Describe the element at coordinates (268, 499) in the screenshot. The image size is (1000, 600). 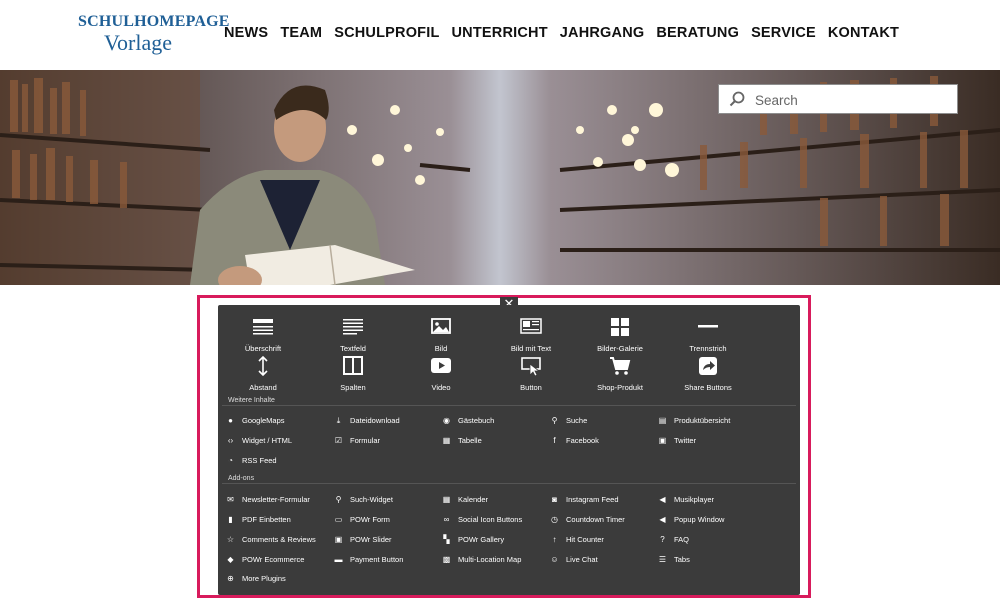
I see `addon-newsletter: ✉ Newsletter-Formular` at that location.